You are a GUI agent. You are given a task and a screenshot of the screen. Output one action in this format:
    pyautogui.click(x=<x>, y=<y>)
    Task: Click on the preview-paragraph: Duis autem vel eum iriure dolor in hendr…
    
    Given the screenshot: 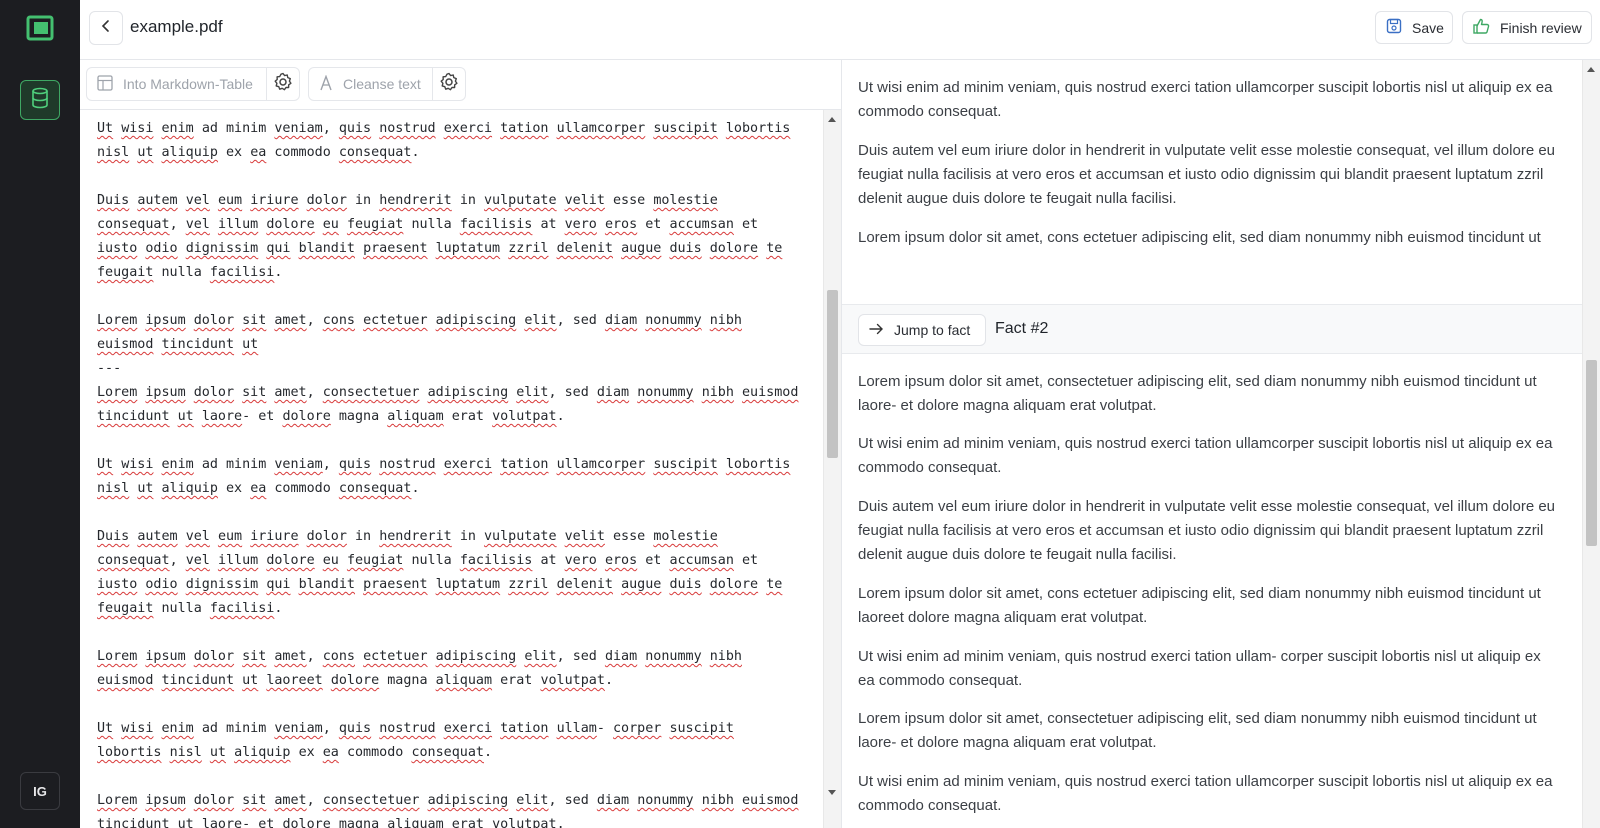 What is the action you would take?
    pyautogui.click(x=1207, y=174)
    